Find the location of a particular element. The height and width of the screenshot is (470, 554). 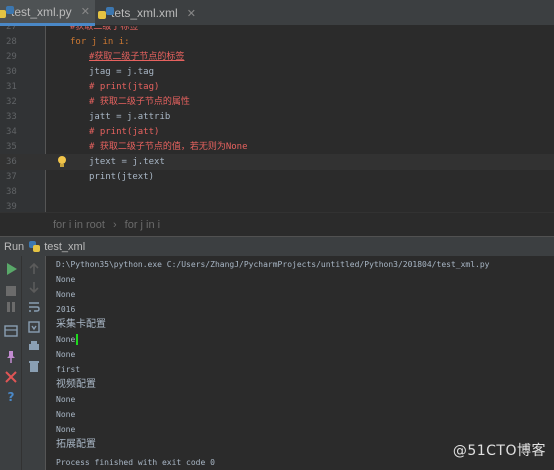

code-line: 34 # print(jatt) is located at coordinates (277, 132).